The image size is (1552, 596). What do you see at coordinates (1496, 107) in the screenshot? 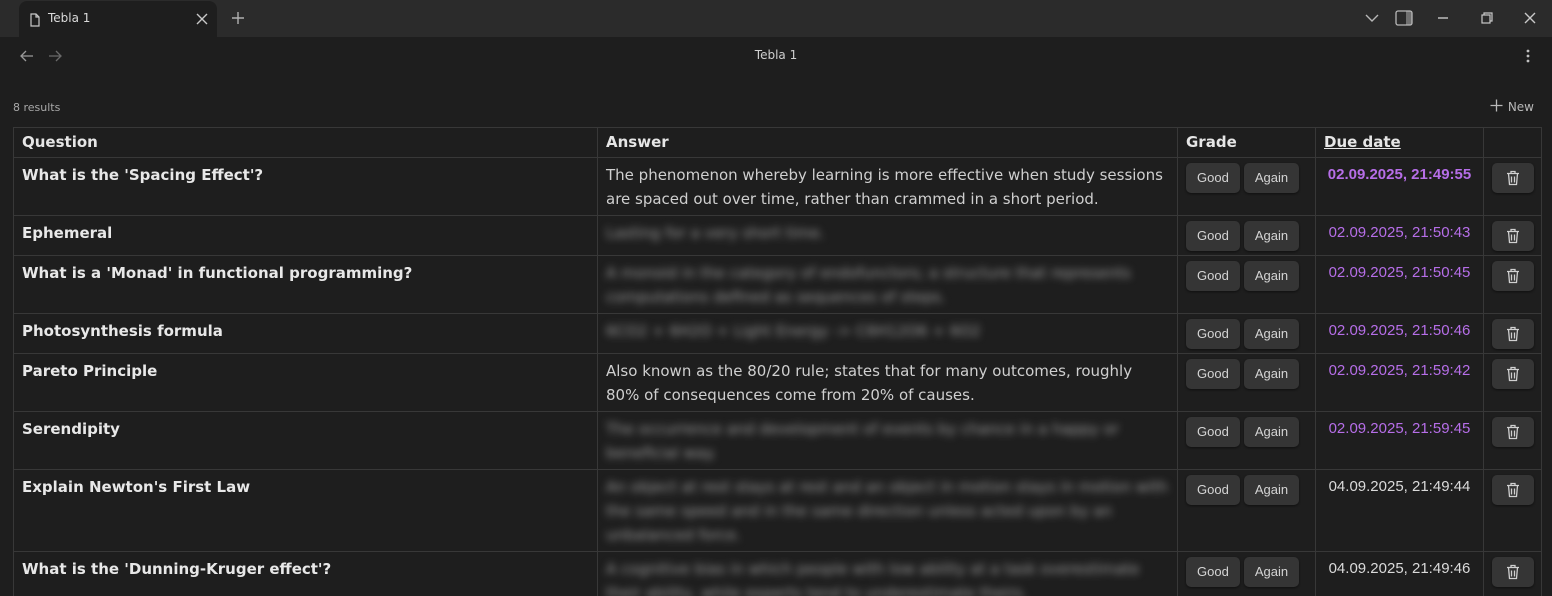
I see `plus-icon` at bounding box center [1496, 107].